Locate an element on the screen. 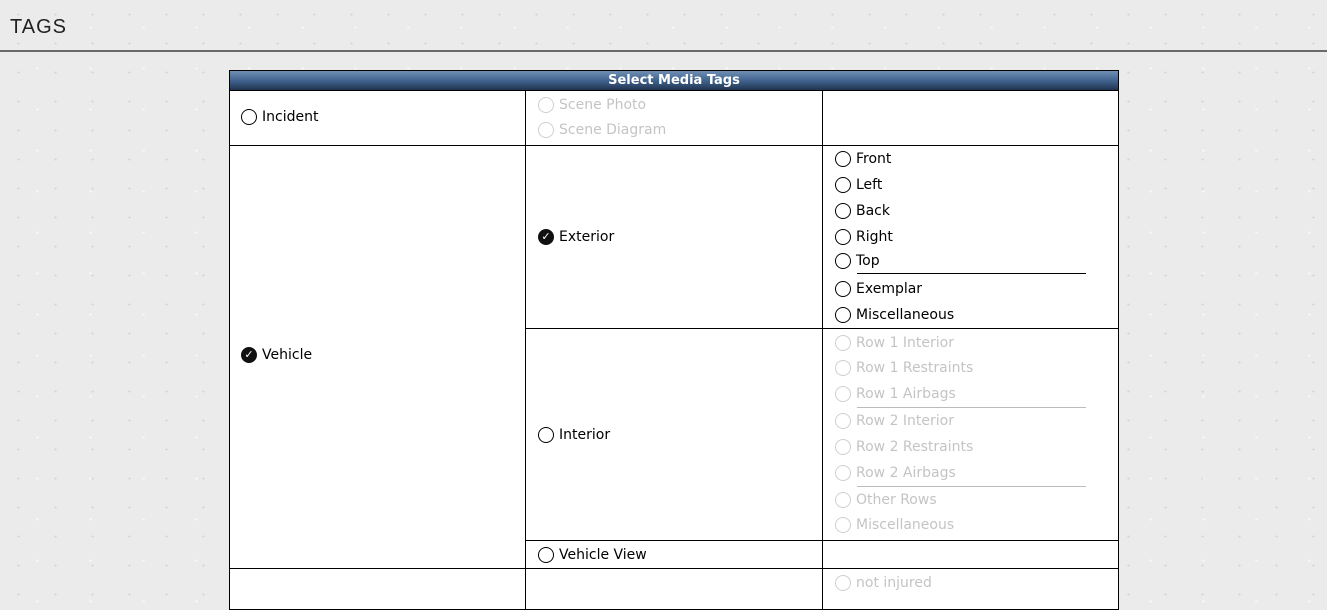  exterior-option-left: Left is located at coordinates (858, 185).